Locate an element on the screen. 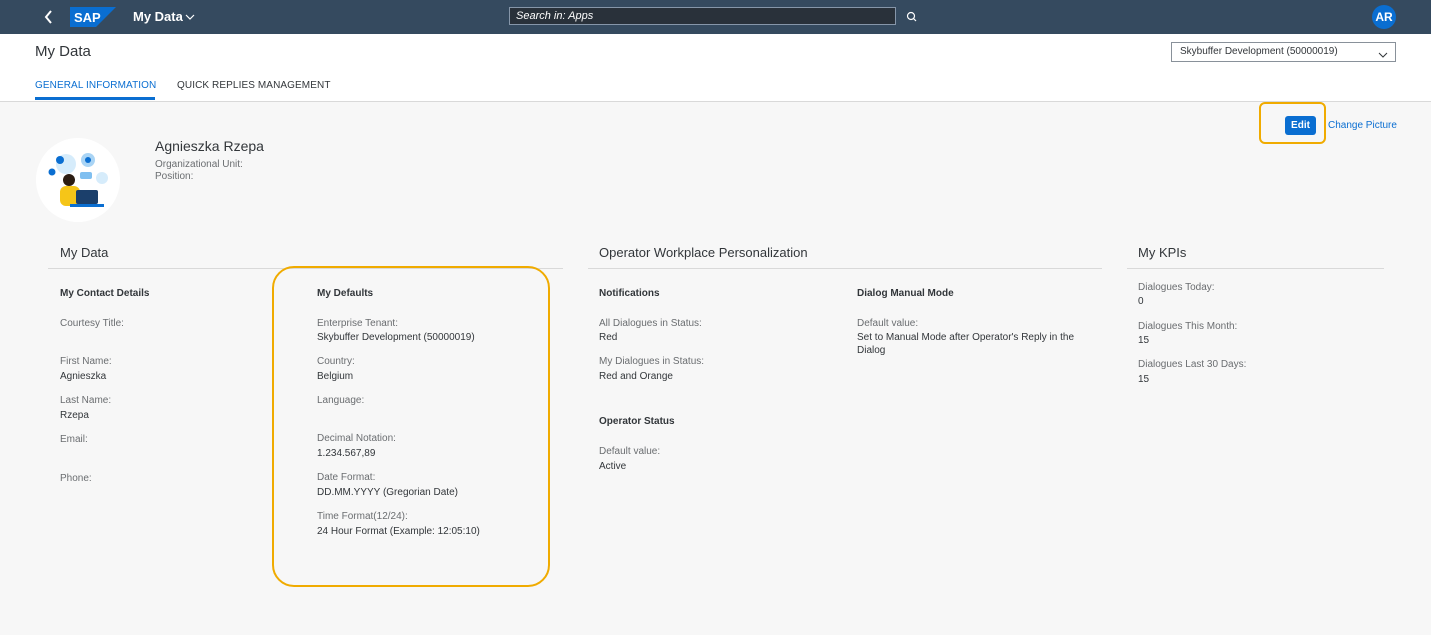  tab-selected-indicator is located at coordinates (95, 98).